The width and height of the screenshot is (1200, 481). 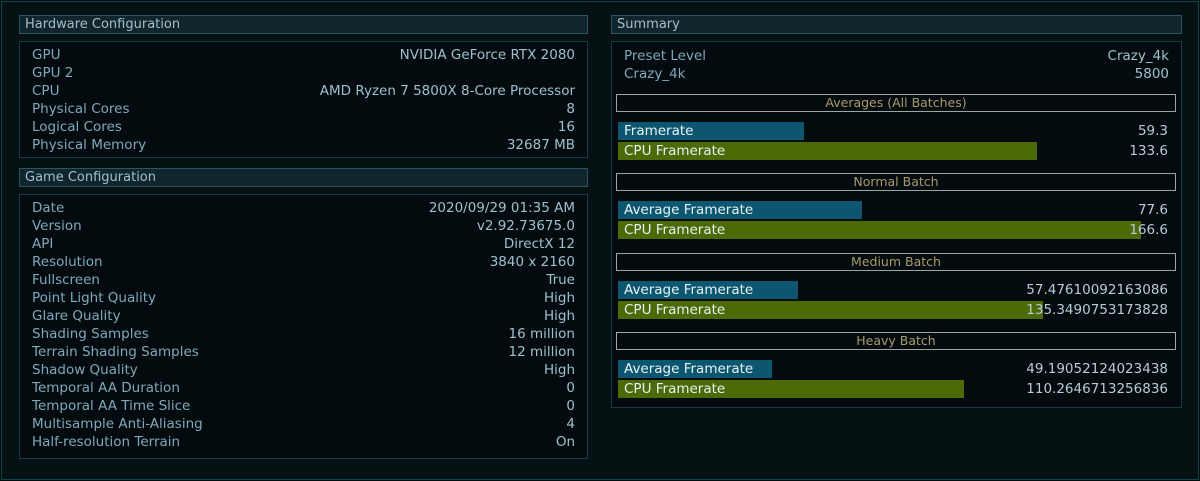 I want to click on config-row-physical-cores: Physical Cores 8, so click(x=303, y=109).